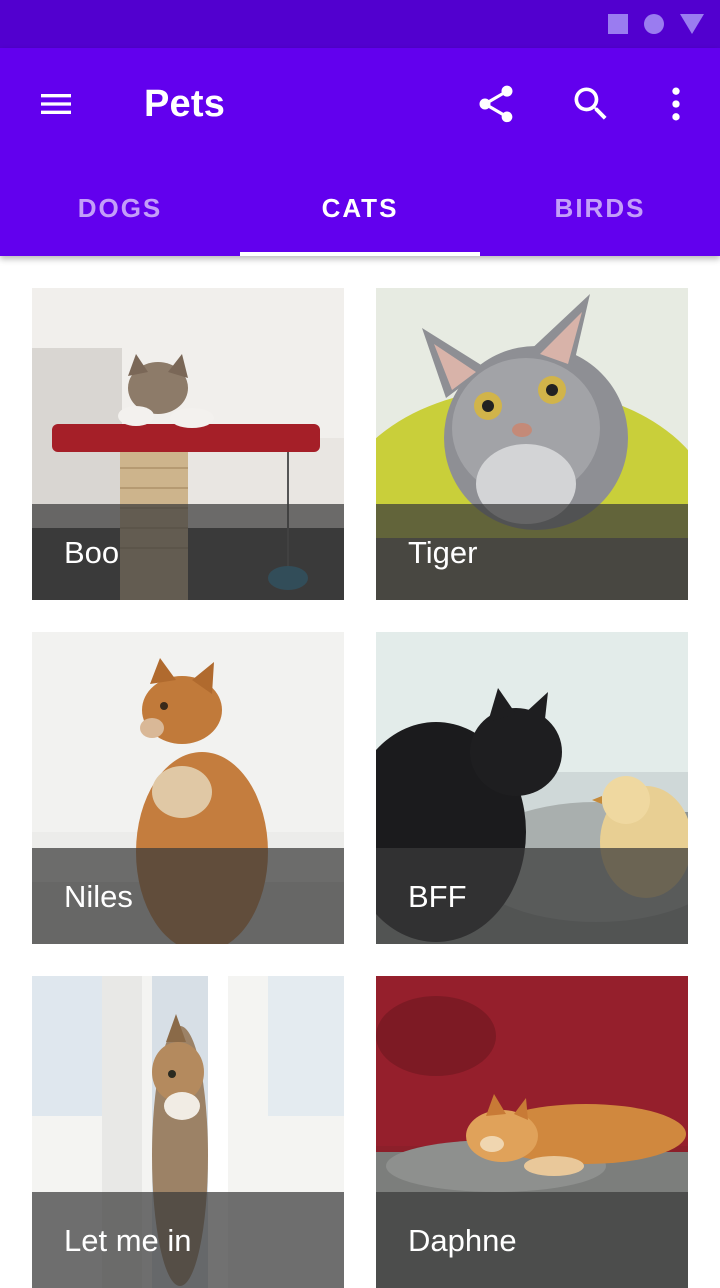 Image resolution: width=720 pixels, height=1288 pixels. Describe the element at coordinates (185, 104) in the screenshot. I see `page-title: Pets` at that location.